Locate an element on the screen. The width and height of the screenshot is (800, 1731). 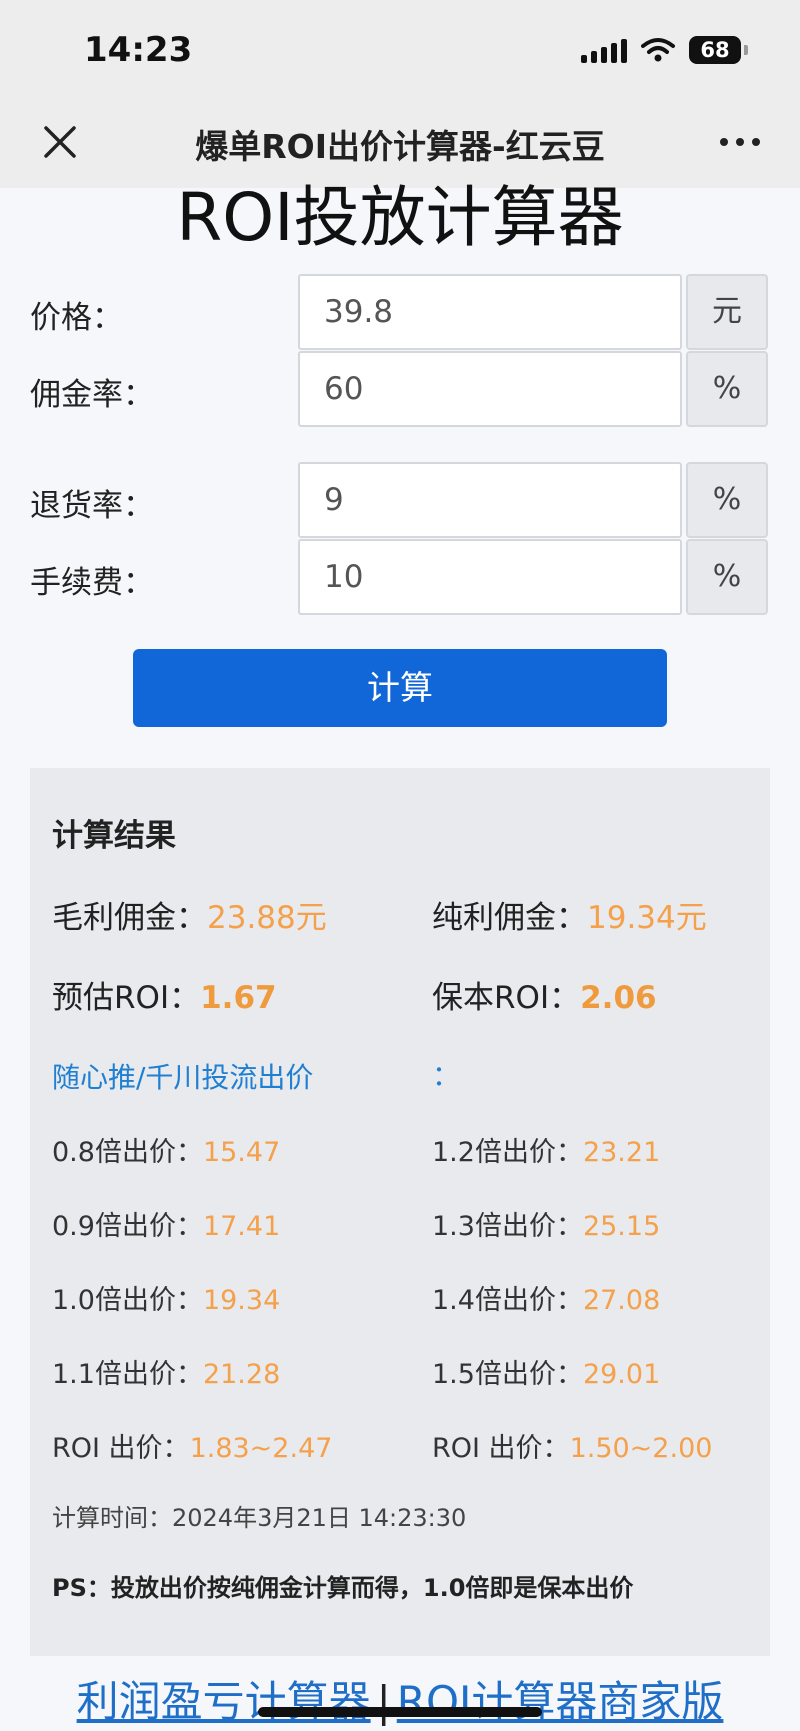
return-rate-label: 退货率： is located at coordinates (92, 506).